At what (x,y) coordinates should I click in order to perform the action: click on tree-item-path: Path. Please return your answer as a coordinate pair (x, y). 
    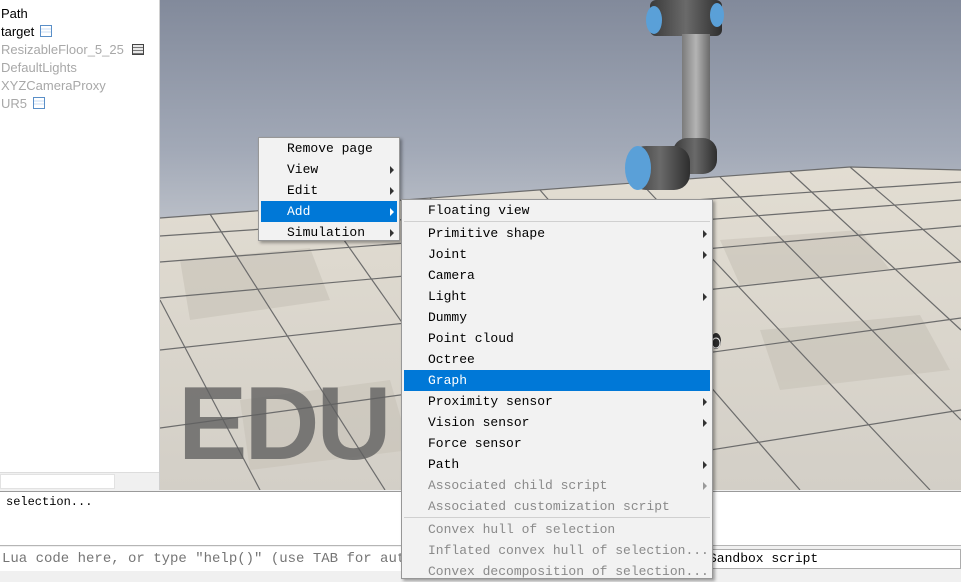
    Looking at the image, I should click on (14, 13).